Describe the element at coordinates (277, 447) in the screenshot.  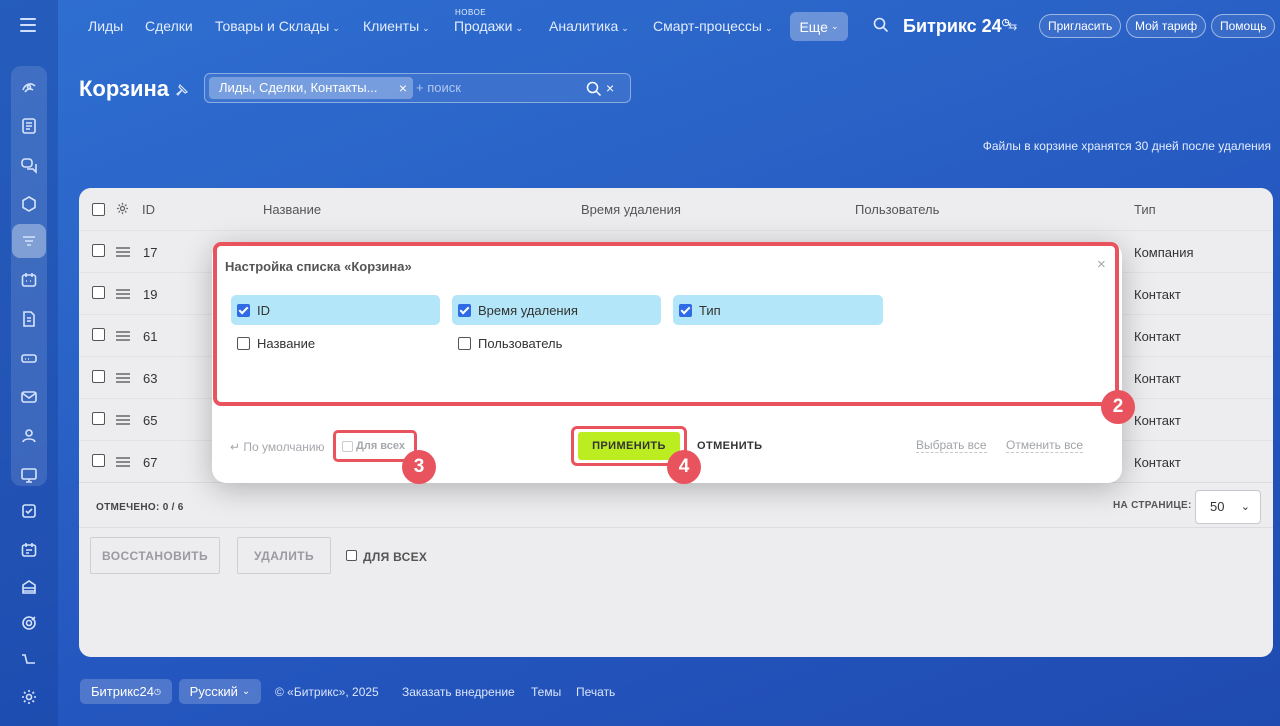
I see `reset-default-button: ↵ По умолчанию` at that location.